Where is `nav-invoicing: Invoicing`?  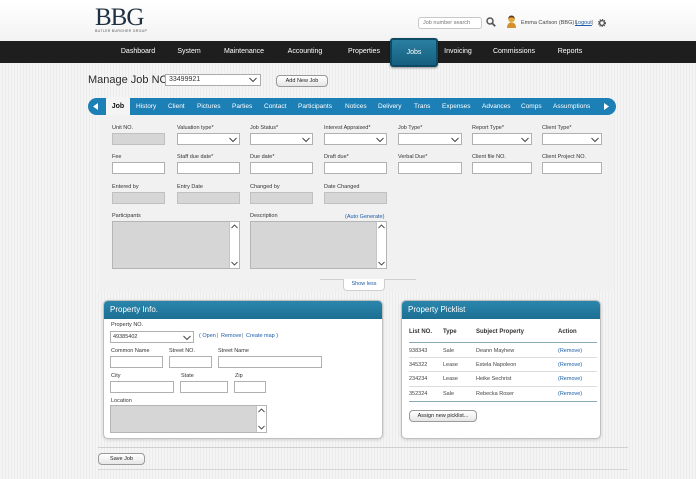
nav-invoicing: Invoicing is located at coordinates (458, 52).